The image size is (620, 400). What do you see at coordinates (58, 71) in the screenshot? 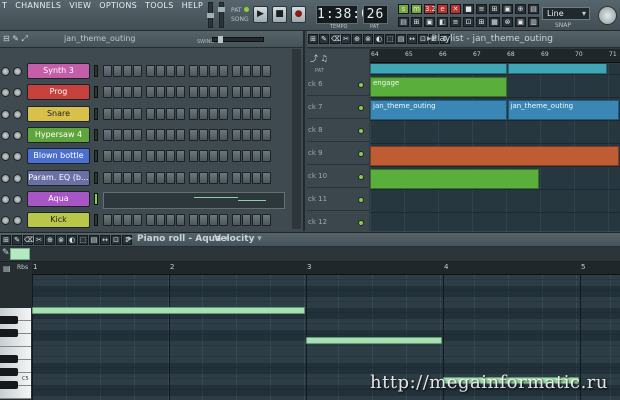
I see `channel-name-button: Synth 3` at bounding box center [58, 71].